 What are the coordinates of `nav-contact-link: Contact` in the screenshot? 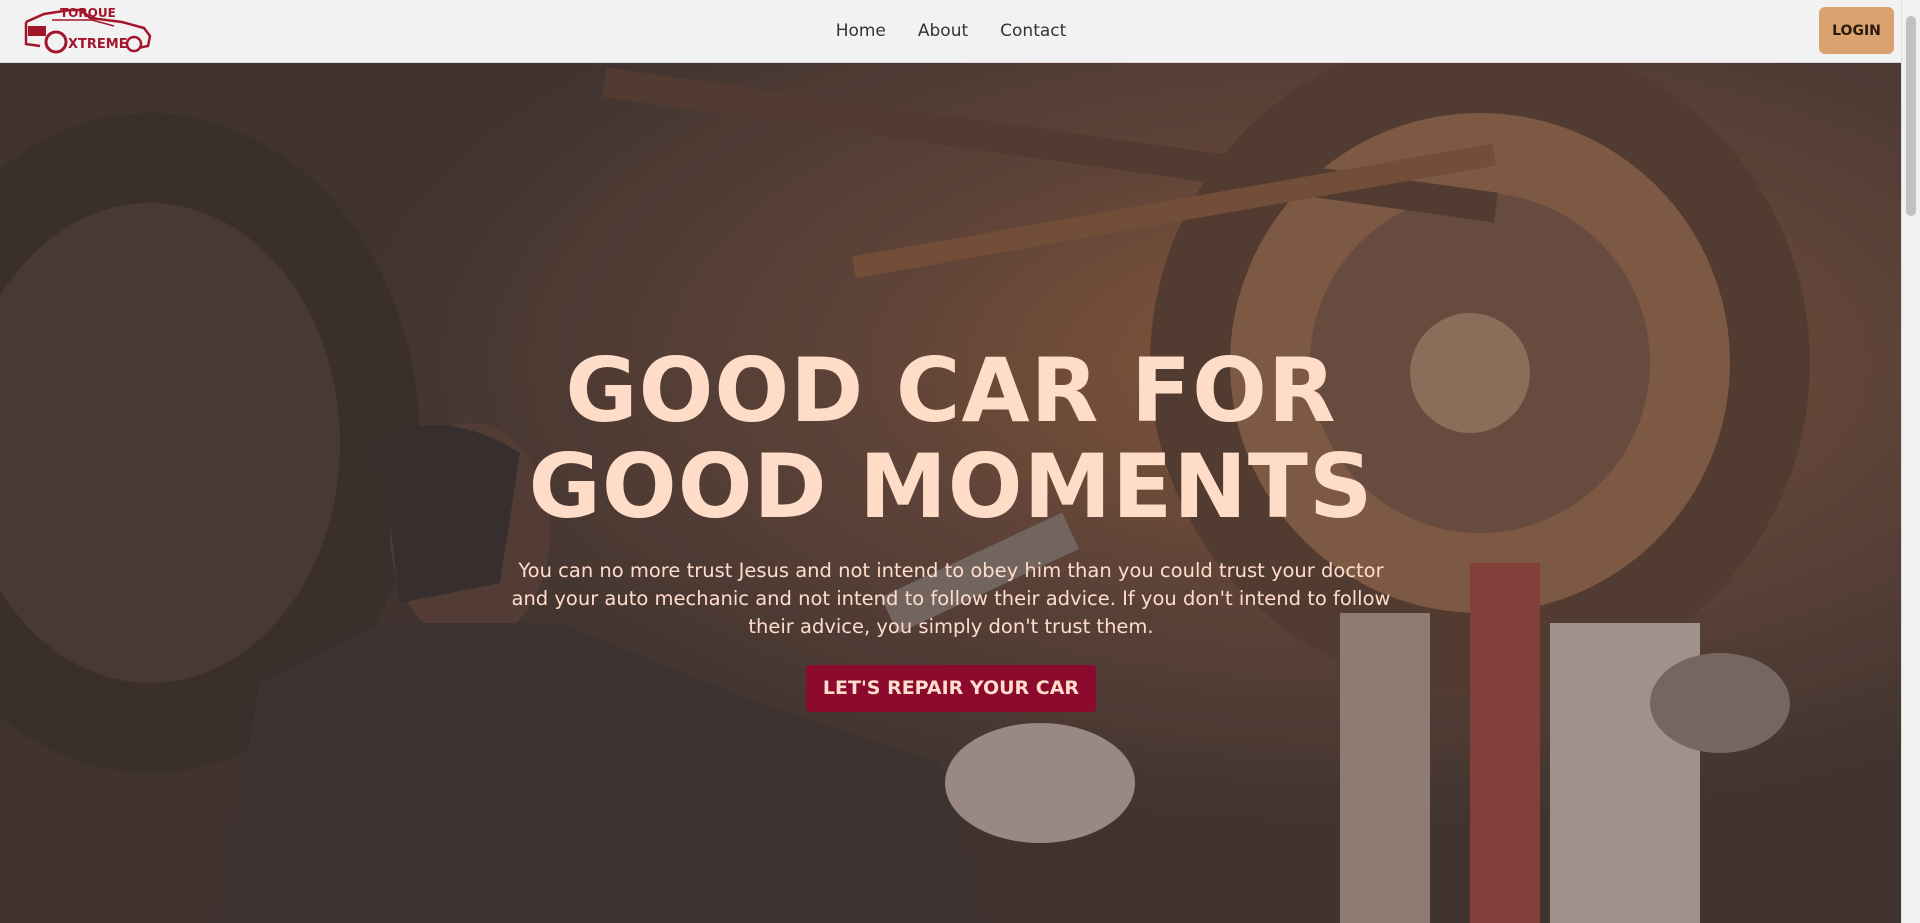 It's located at (1033, 31).